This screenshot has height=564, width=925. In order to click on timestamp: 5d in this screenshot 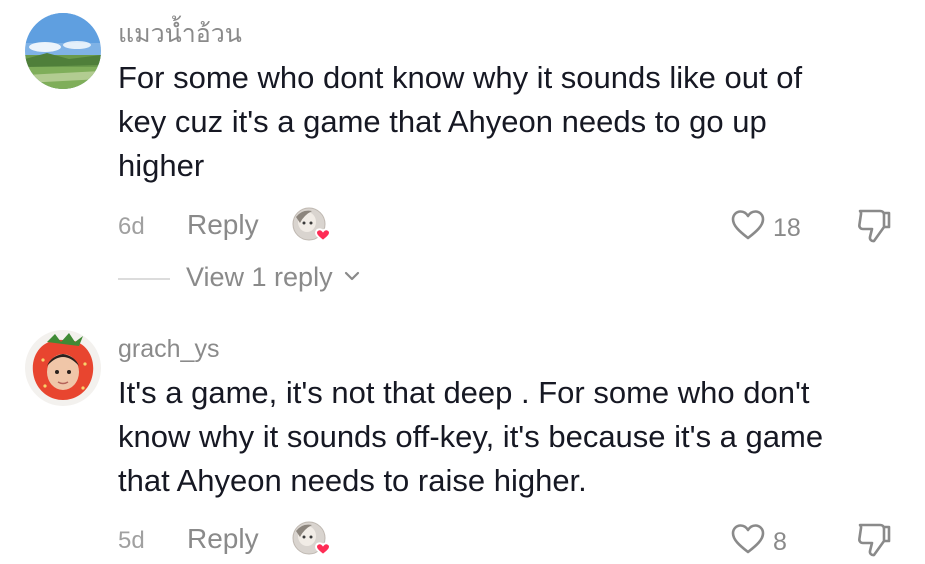, I will do `click(131, 540)`.